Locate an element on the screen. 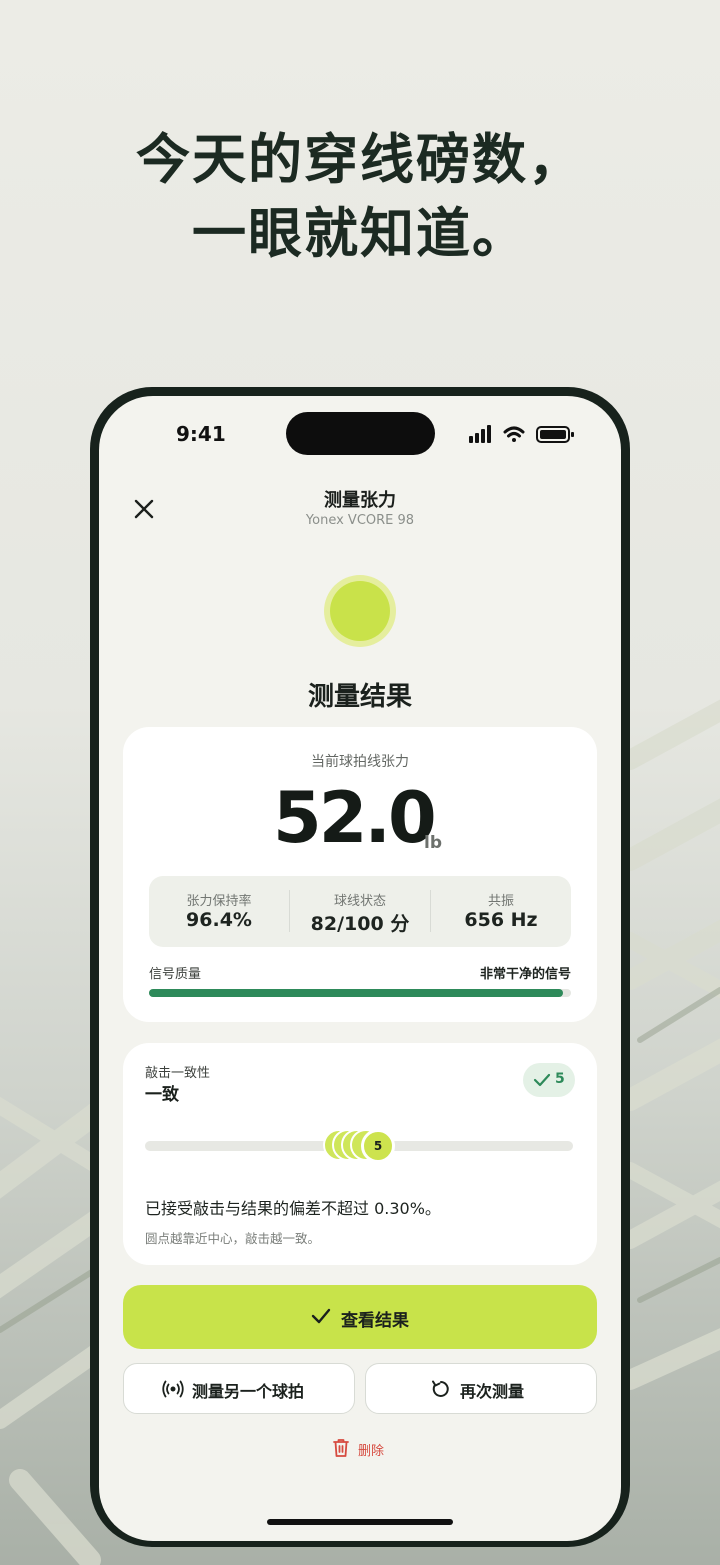 The image size is (720, 1565). tension-value: 52.0 is located at coordinates (355, 818).